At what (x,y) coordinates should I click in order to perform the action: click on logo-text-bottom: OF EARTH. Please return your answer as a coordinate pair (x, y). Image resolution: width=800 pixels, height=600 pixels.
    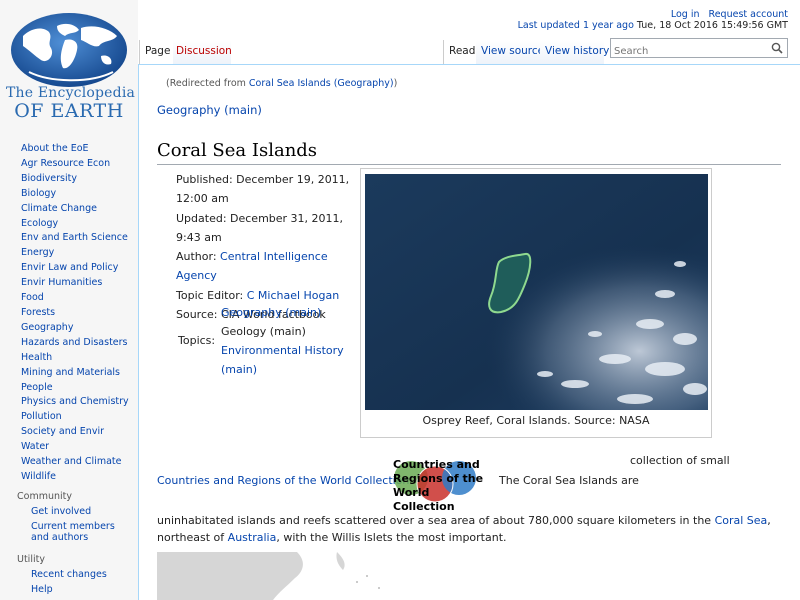
    Looking at the image, I should click on (69, 111).